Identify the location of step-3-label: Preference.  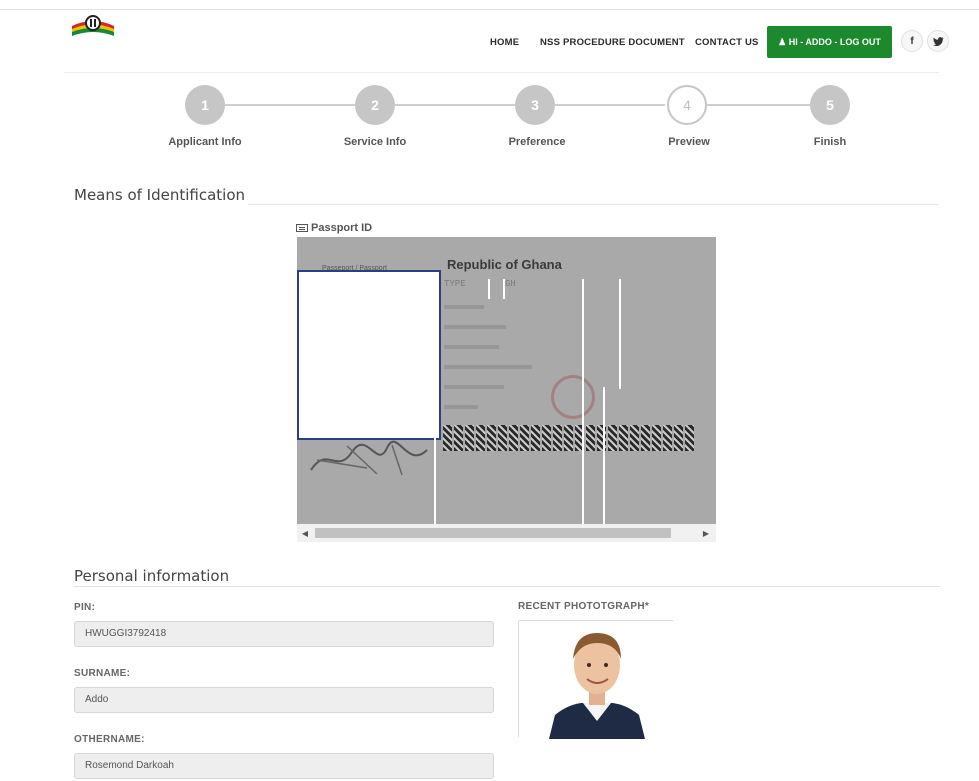
(537, 142).